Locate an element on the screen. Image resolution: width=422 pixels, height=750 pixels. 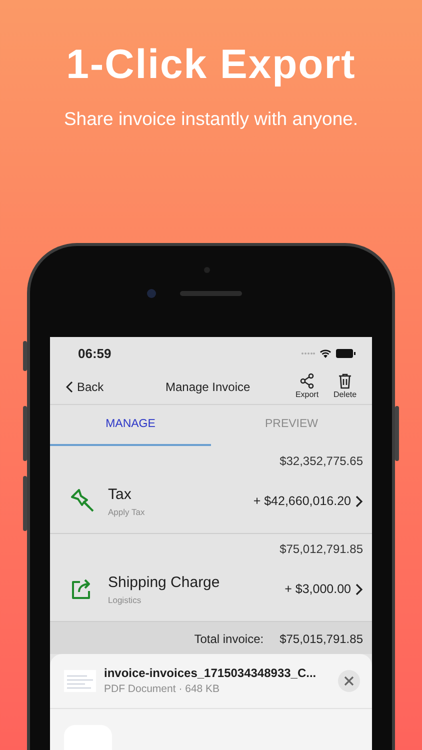
subtotal-amount: $32,352,775.65 is located at coordinates (321, 461).